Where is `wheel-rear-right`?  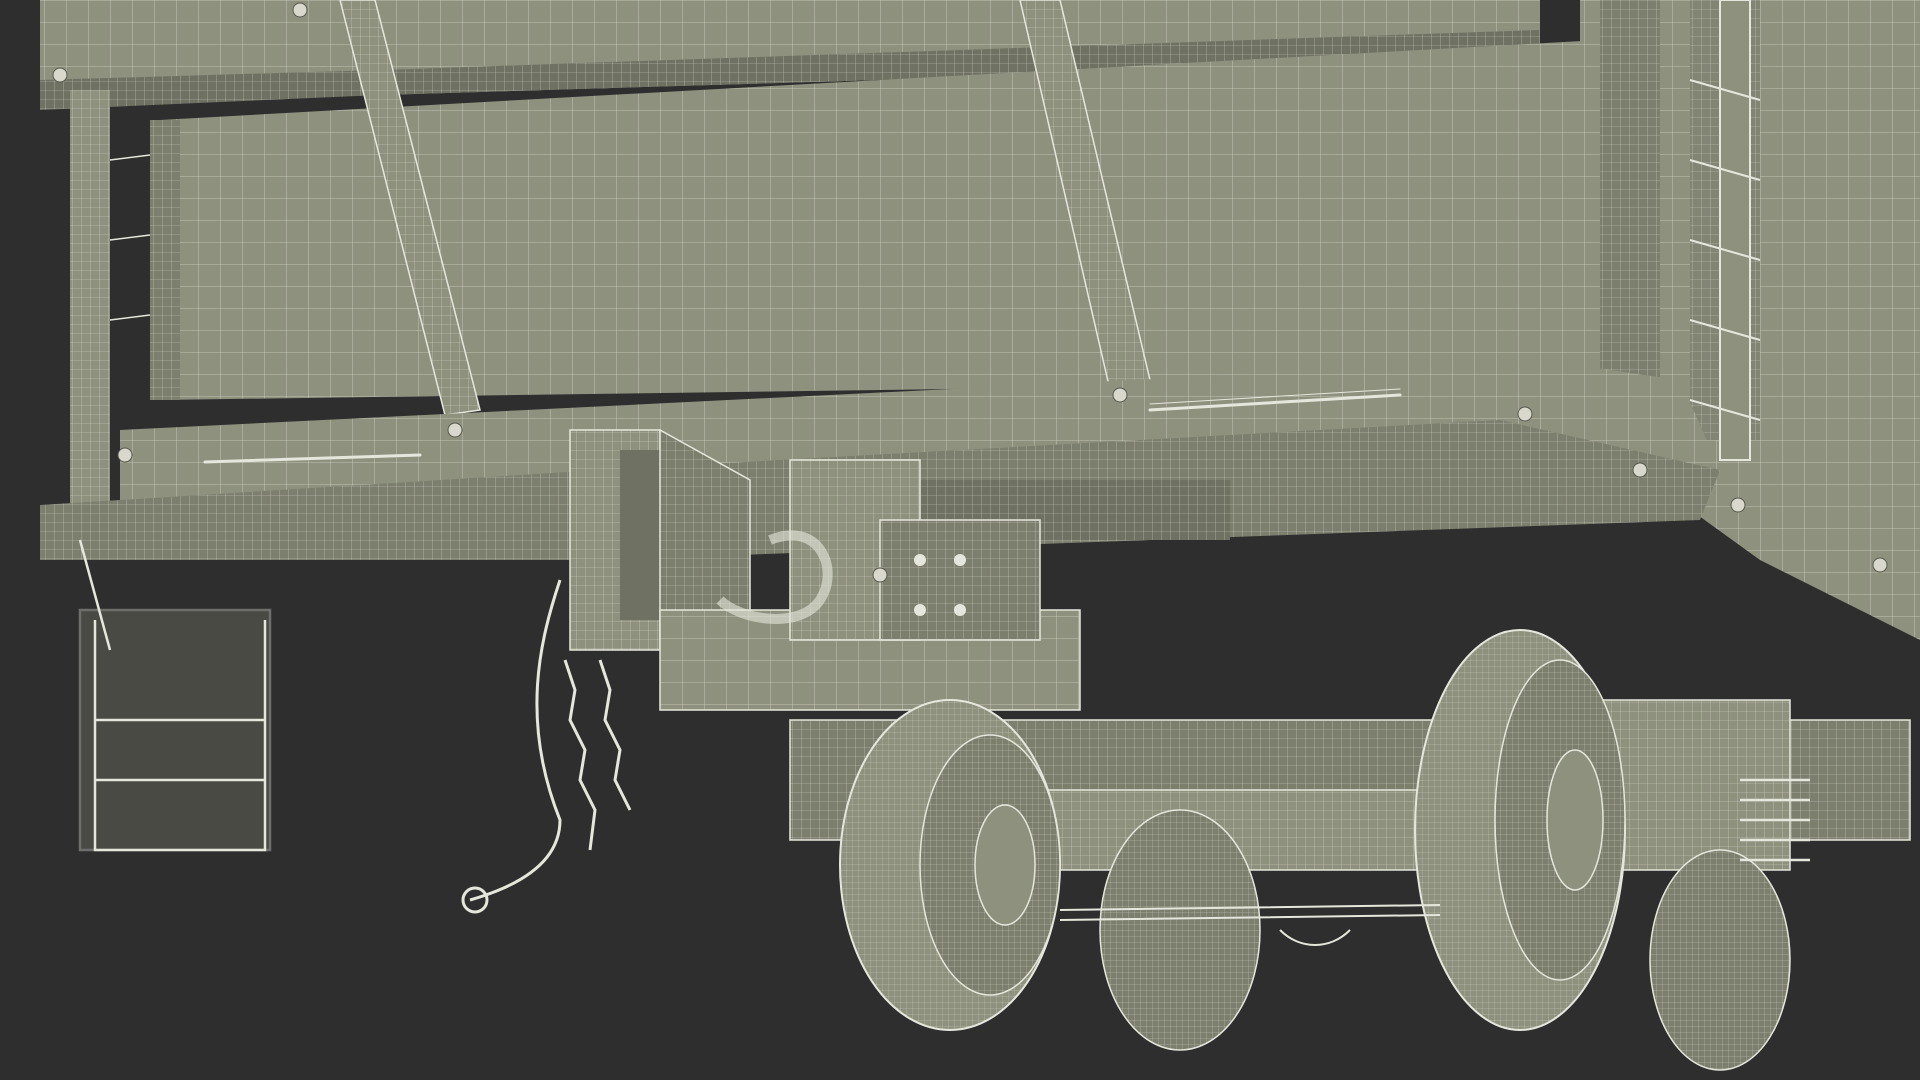 wheel-rear-right is located at coordinates (1720, 960).